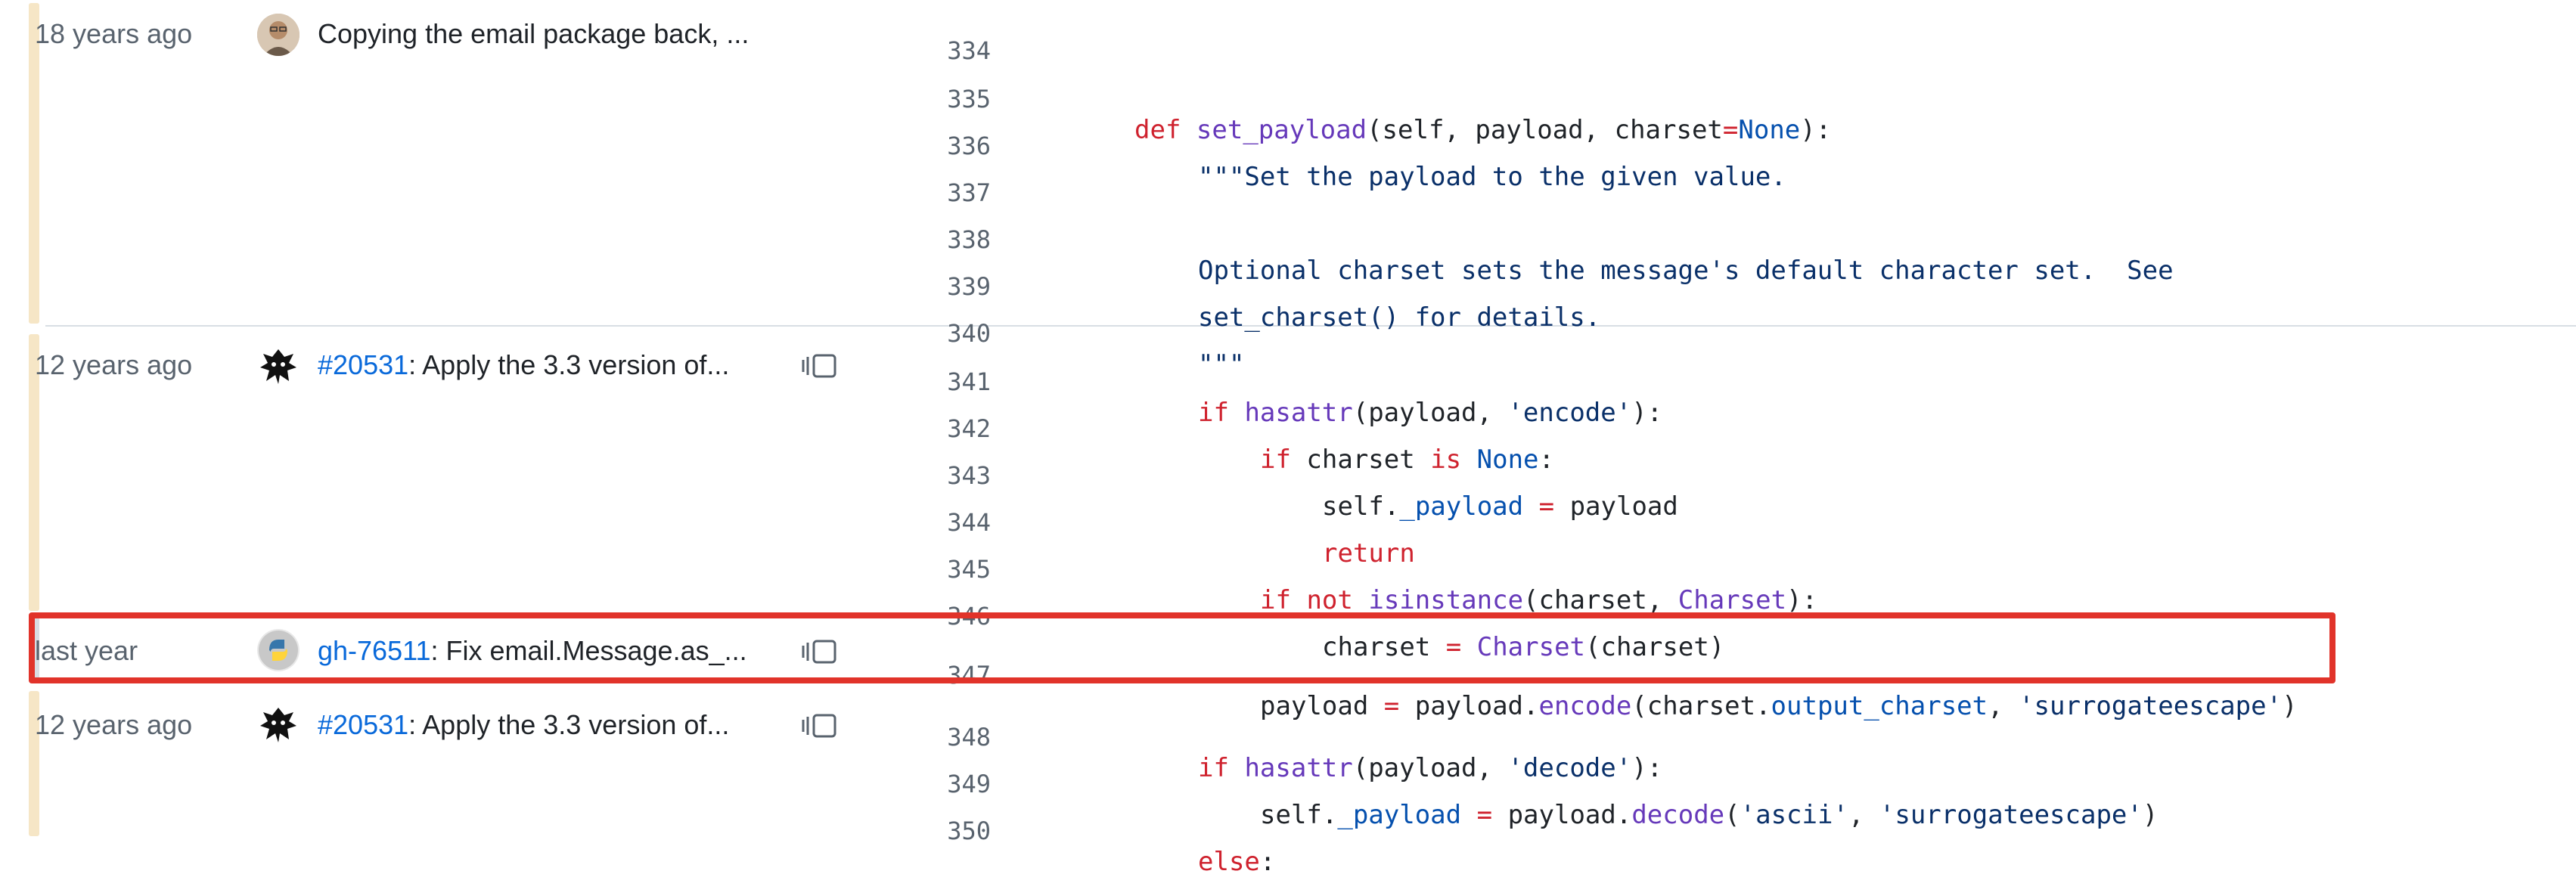 The height and width of the screenshot is (877, 2576). Describe the element at coordinates (1267, 862) in the screenshot. I see `token: :` at that location.